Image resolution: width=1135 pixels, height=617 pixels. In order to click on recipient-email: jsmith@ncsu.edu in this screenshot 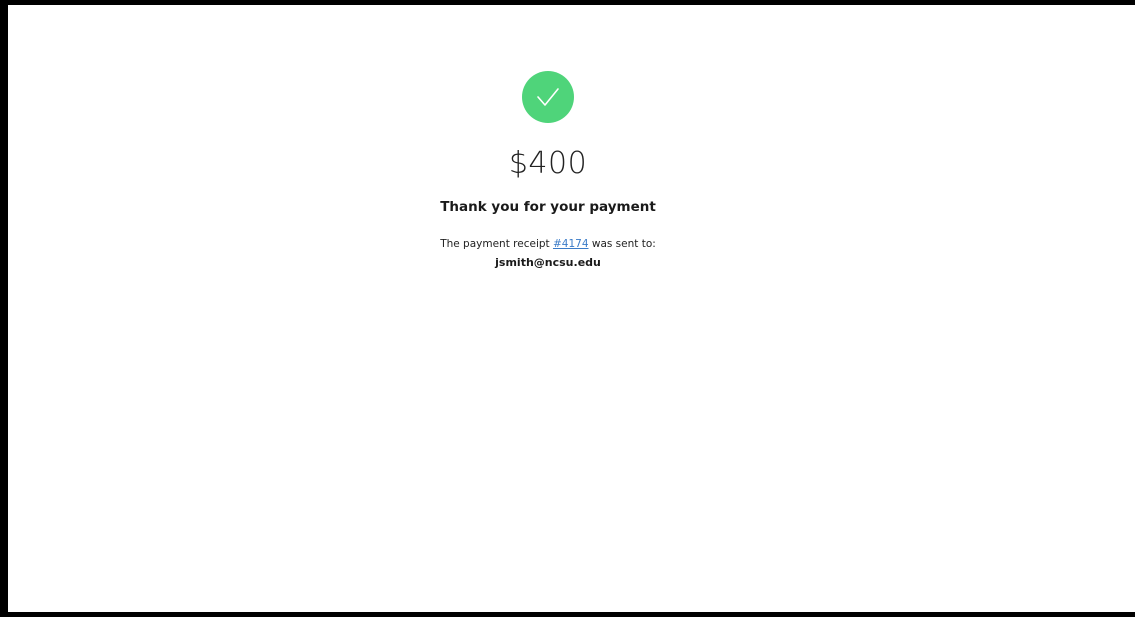, I will do `click(548, 262)`.